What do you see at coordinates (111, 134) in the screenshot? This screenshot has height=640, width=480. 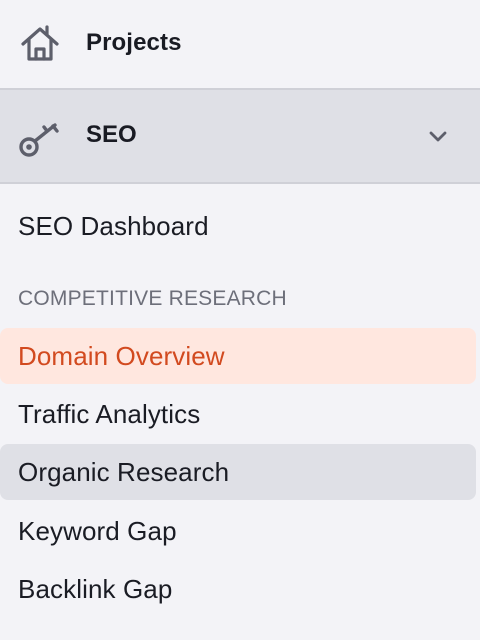 I see `seo-label: SEO` at bounding box center [111, 134].